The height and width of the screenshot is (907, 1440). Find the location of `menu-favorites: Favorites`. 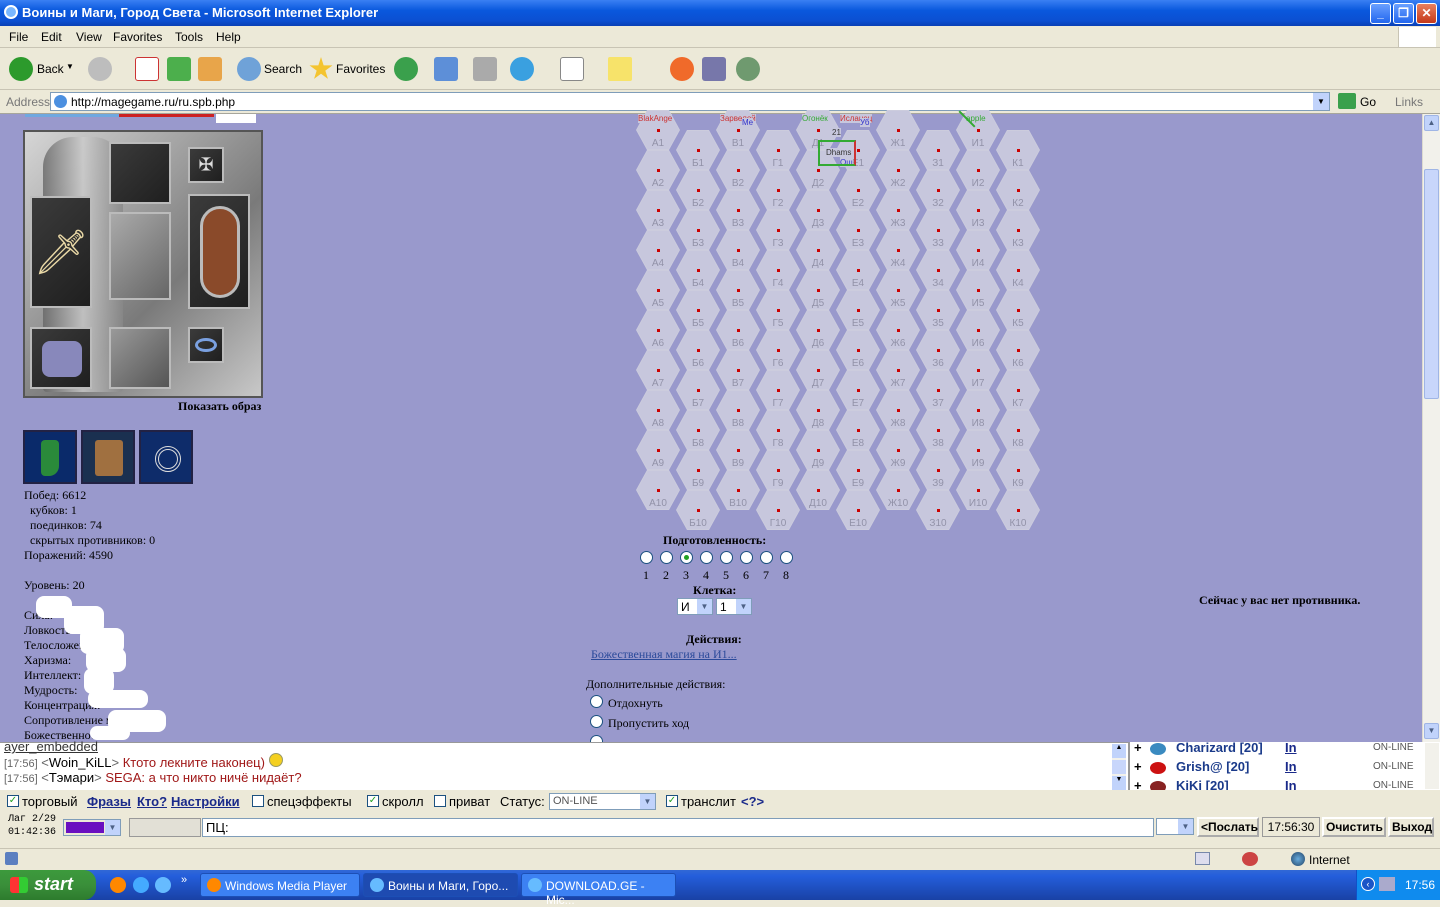

menu-favorites: Favorites is located at coordinates (137, 37).